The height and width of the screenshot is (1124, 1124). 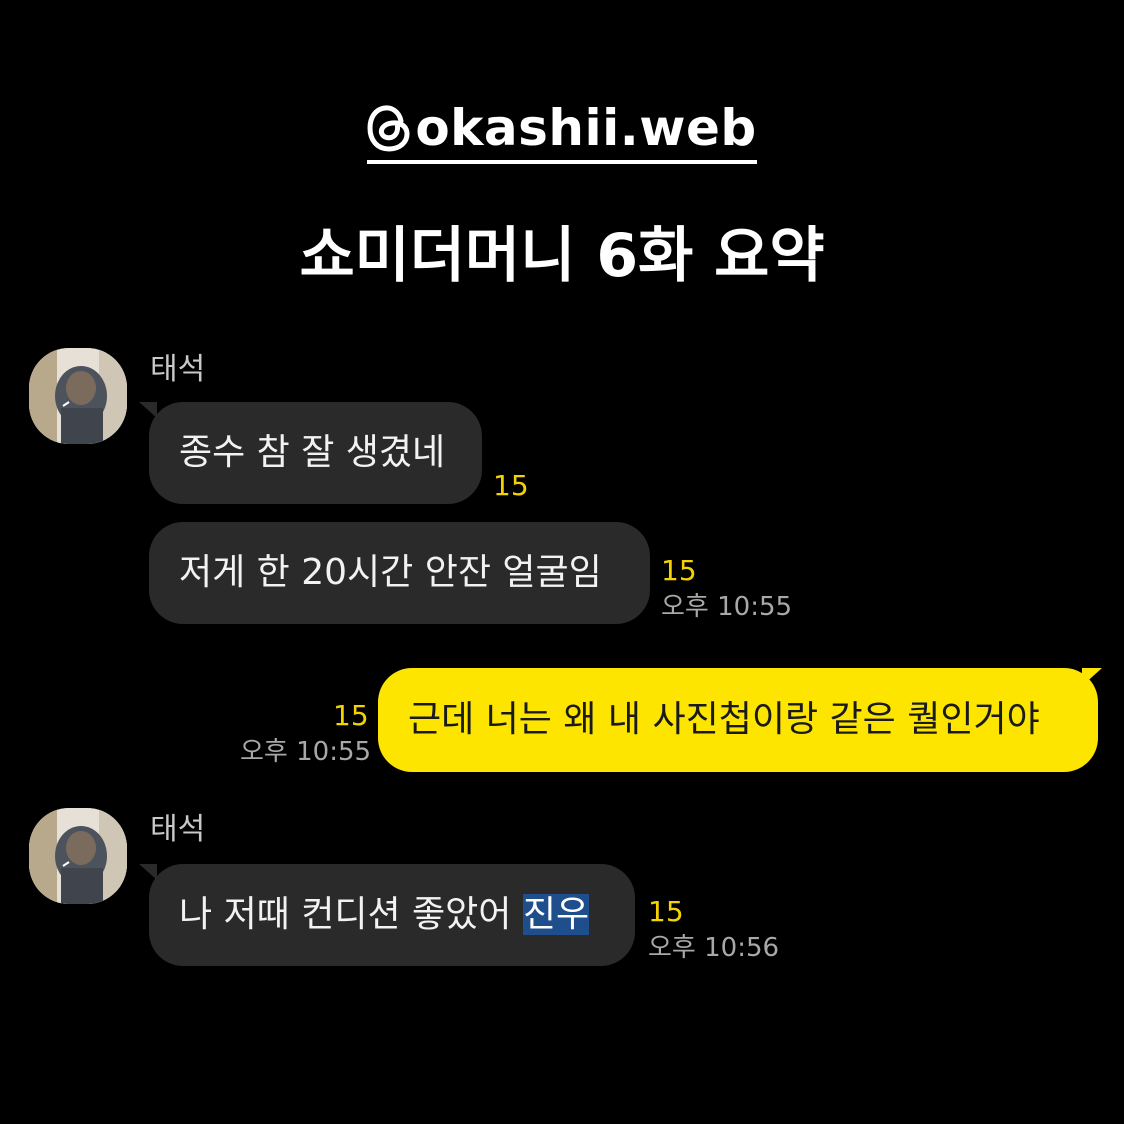 I want to click on message-bubble: 종수 참 잘 생겼네, so click(x=315, y=453).